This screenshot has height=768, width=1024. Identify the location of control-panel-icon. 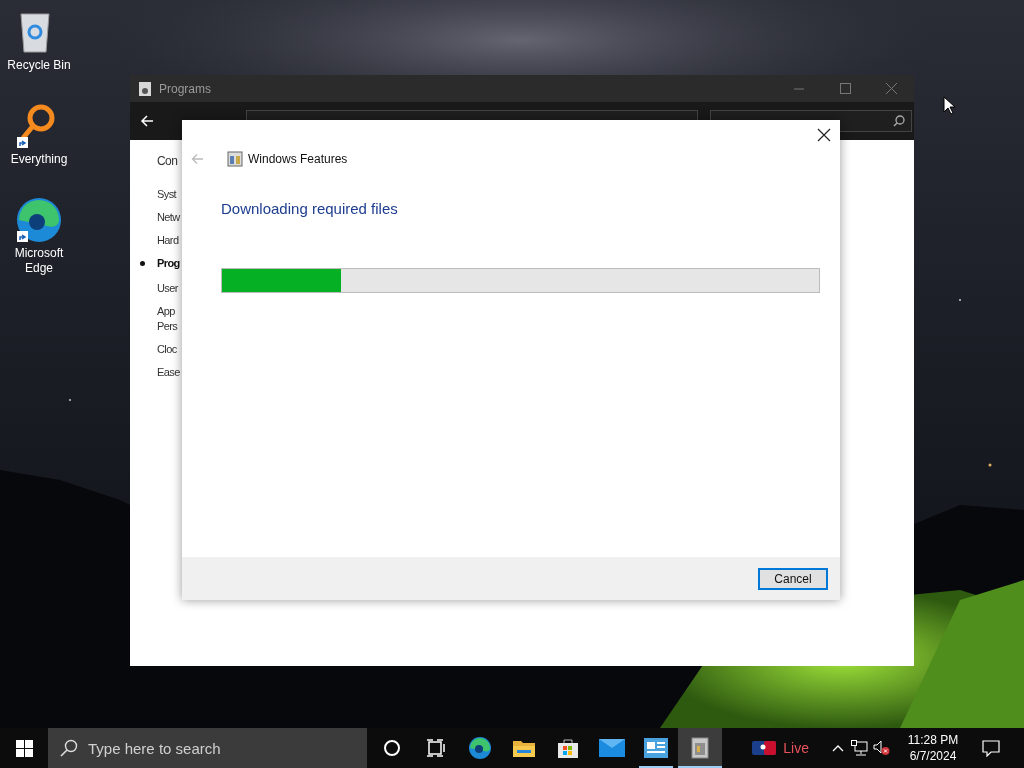
(656, 748).